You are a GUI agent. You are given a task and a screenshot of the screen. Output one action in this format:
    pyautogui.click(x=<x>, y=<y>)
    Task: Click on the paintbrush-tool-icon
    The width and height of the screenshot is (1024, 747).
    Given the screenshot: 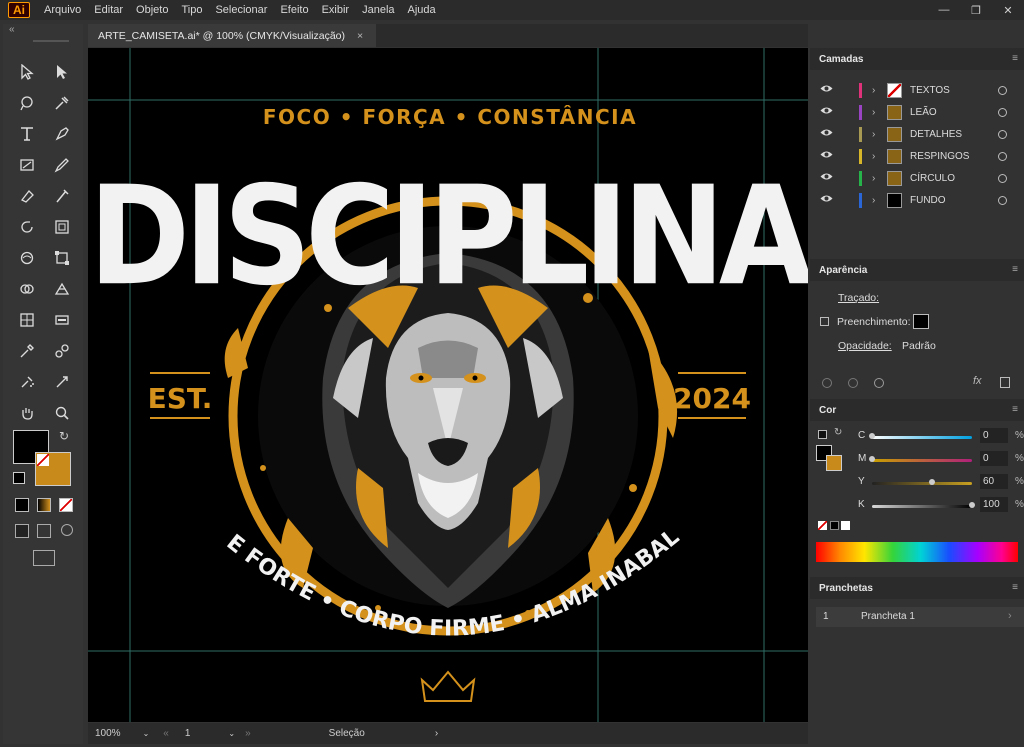 What is the action you would take?
    pyautogui.click(x=62, y=196)
    